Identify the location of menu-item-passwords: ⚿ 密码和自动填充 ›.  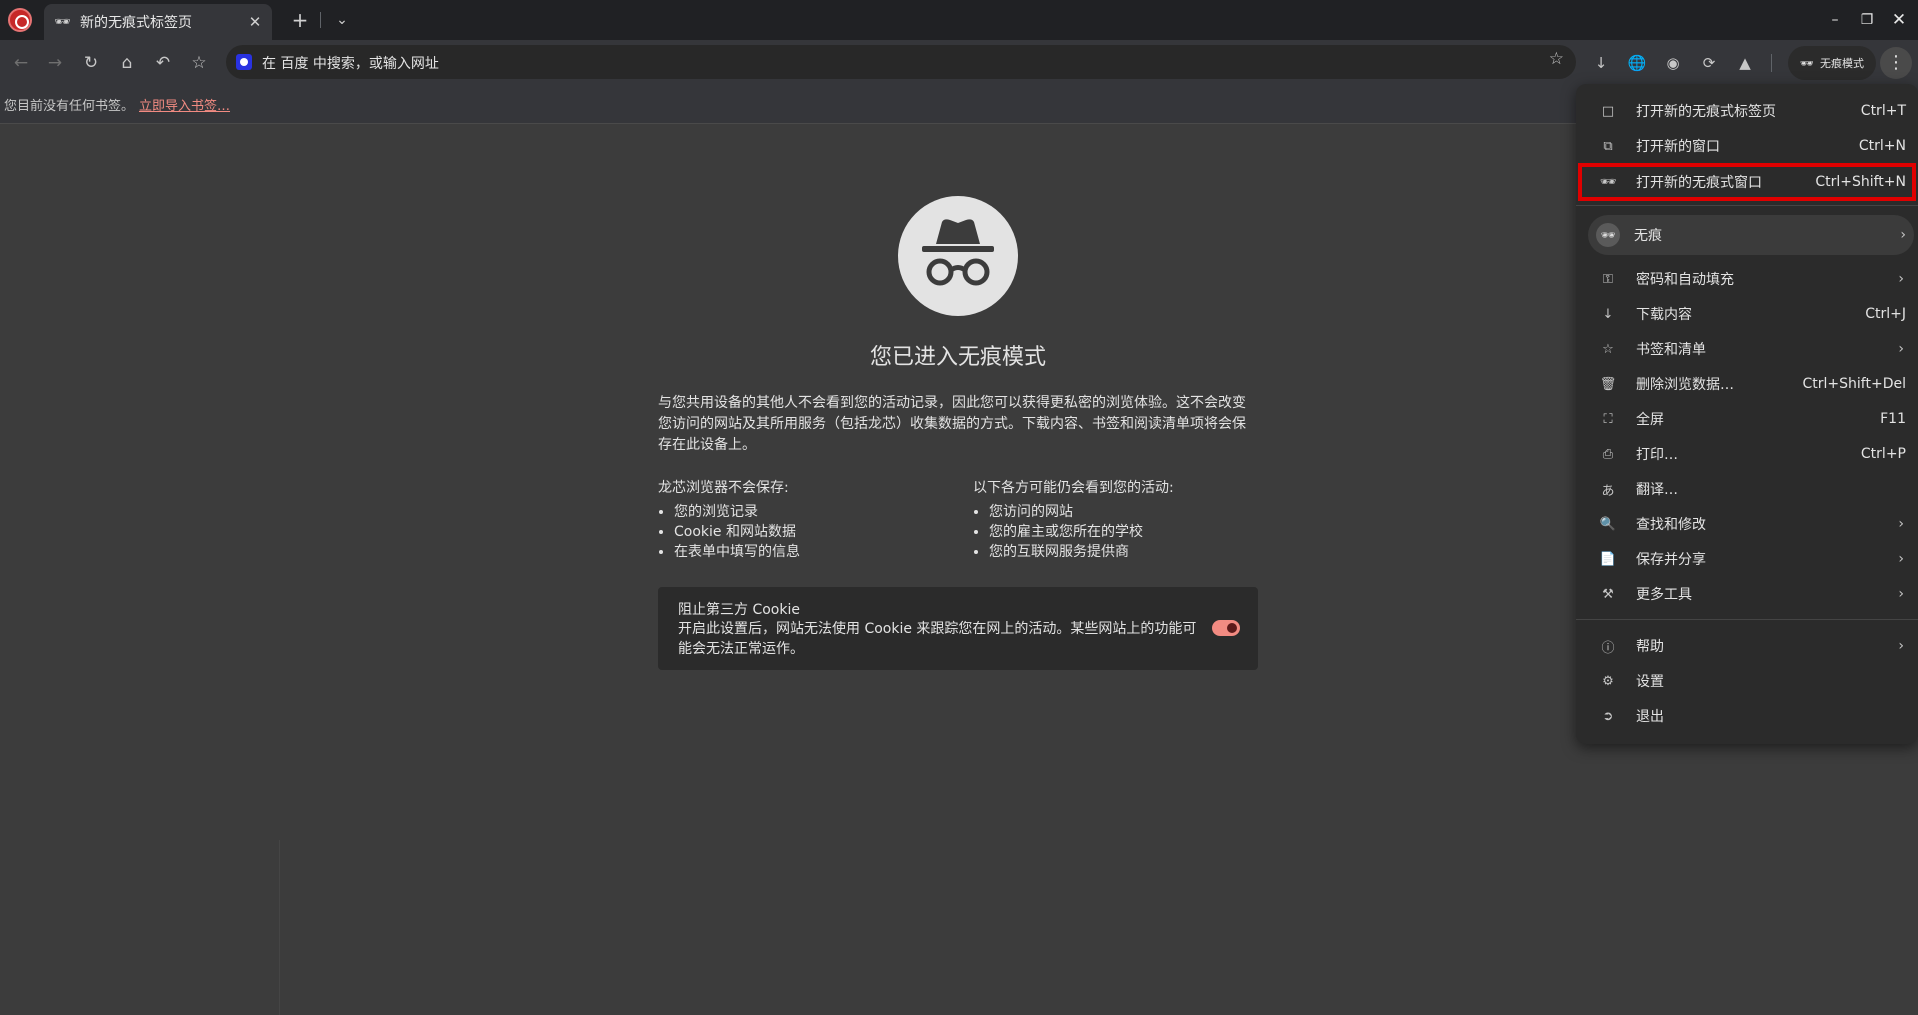
(1750, 279).